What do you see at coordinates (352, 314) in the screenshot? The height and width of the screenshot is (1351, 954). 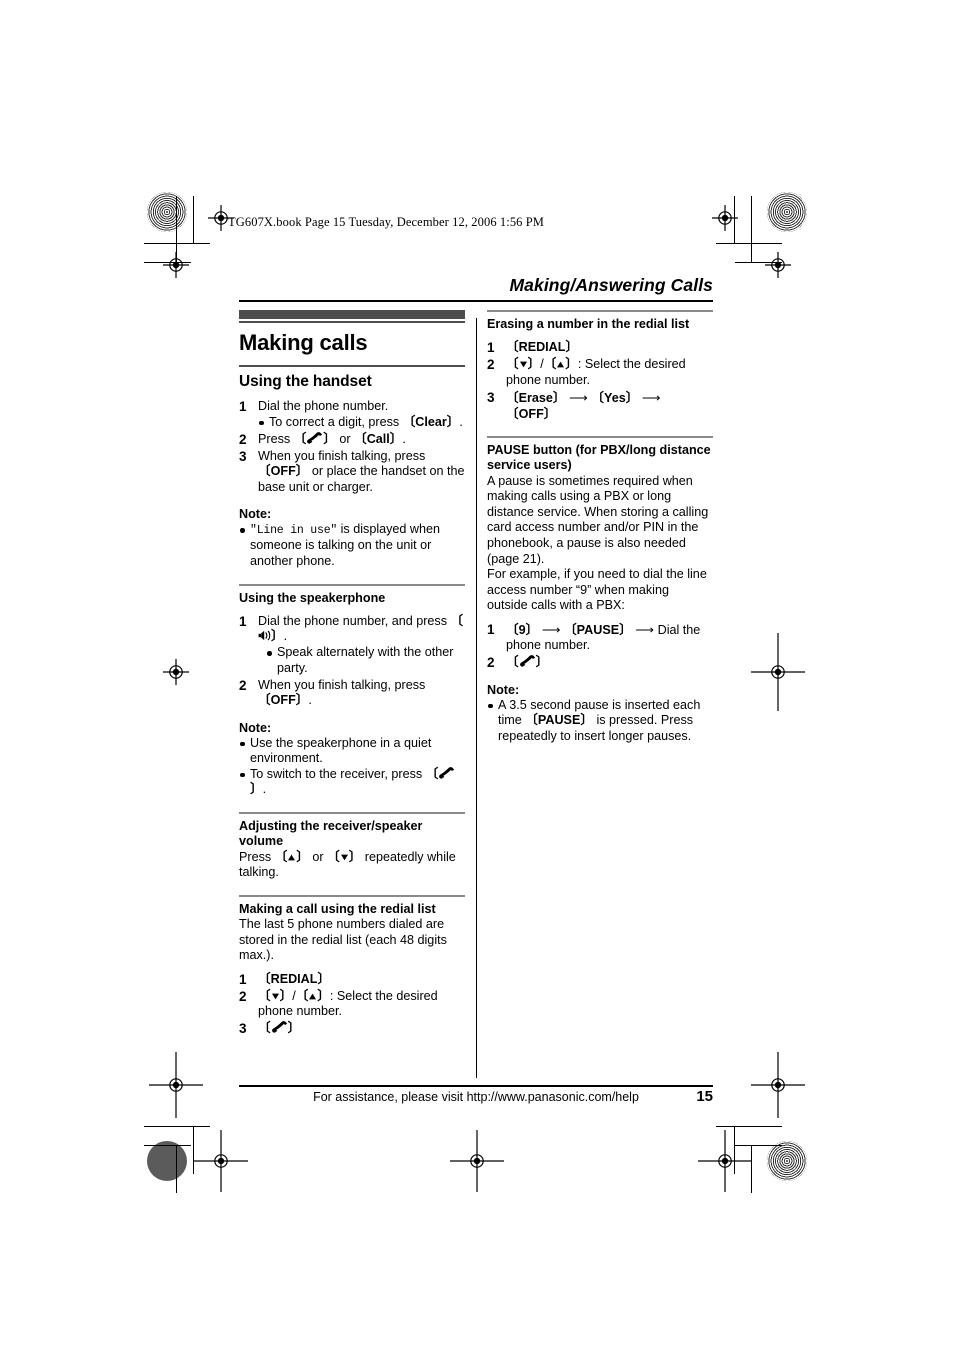 I see `chapter-title-bar` at bounding box center [352, 314].